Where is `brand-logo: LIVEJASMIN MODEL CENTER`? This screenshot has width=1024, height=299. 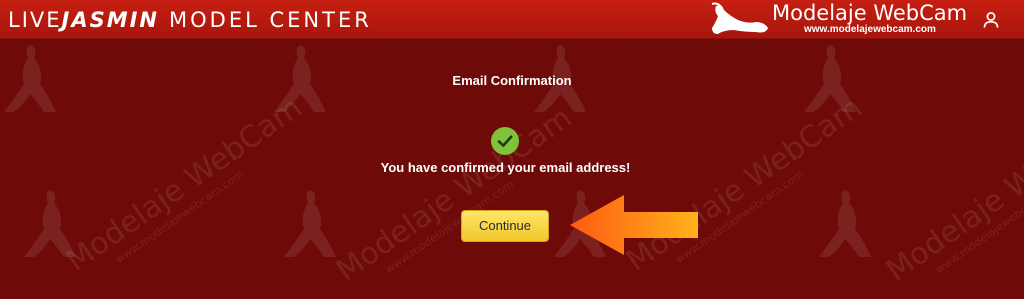 brand-logo: LIVEJASMIN MODEL CENTER is located at coordinates (190, 20).